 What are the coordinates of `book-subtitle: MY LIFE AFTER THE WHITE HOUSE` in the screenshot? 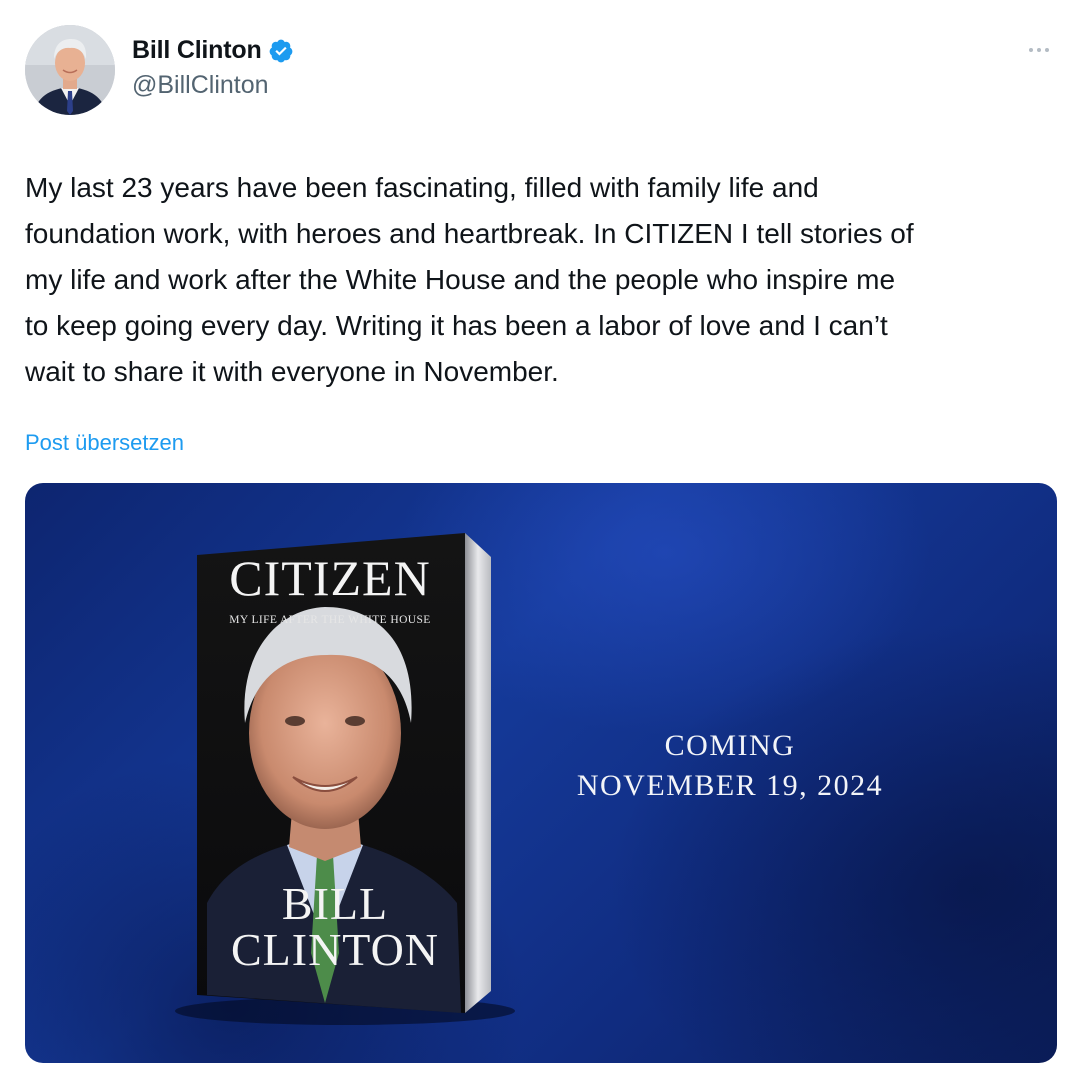 It's located at (330, 620).